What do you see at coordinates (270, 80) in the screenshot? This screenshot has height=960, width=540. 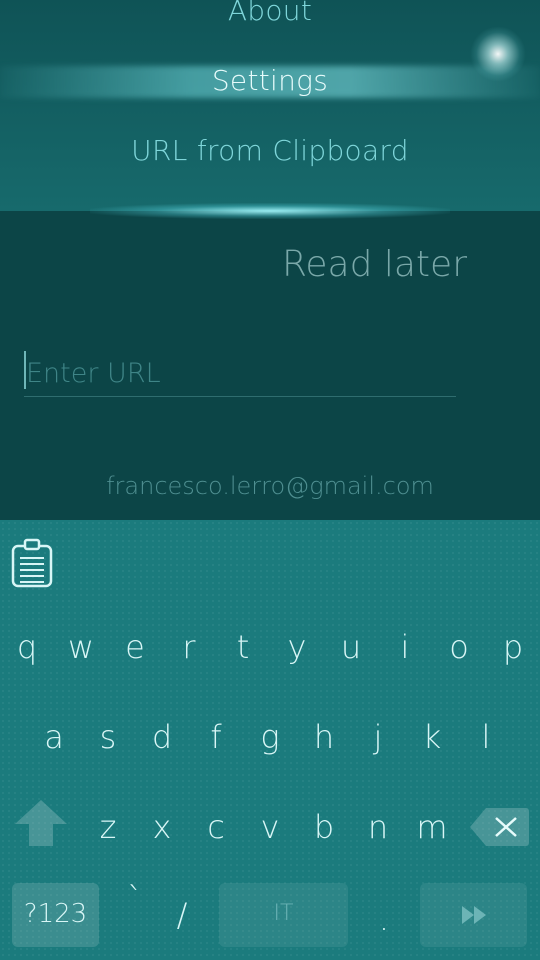 I see `menu-item-settings: Settings` at bounding box center [270, 80].